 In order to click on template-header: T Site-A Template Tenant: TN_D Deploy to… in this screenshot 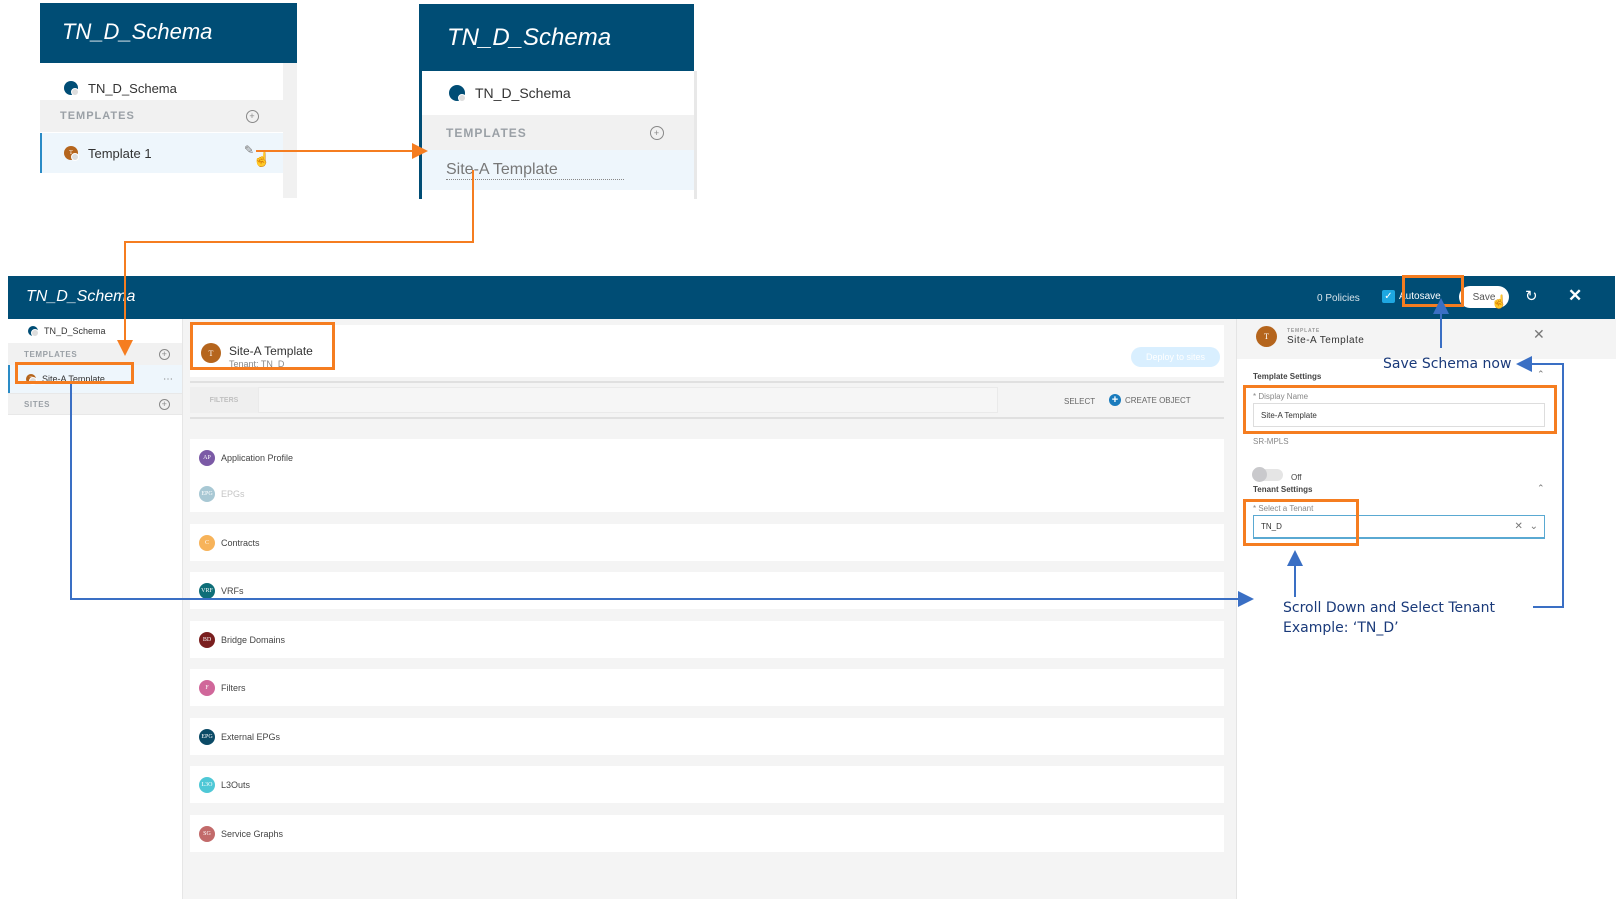, I will do `click(707, 351)`.